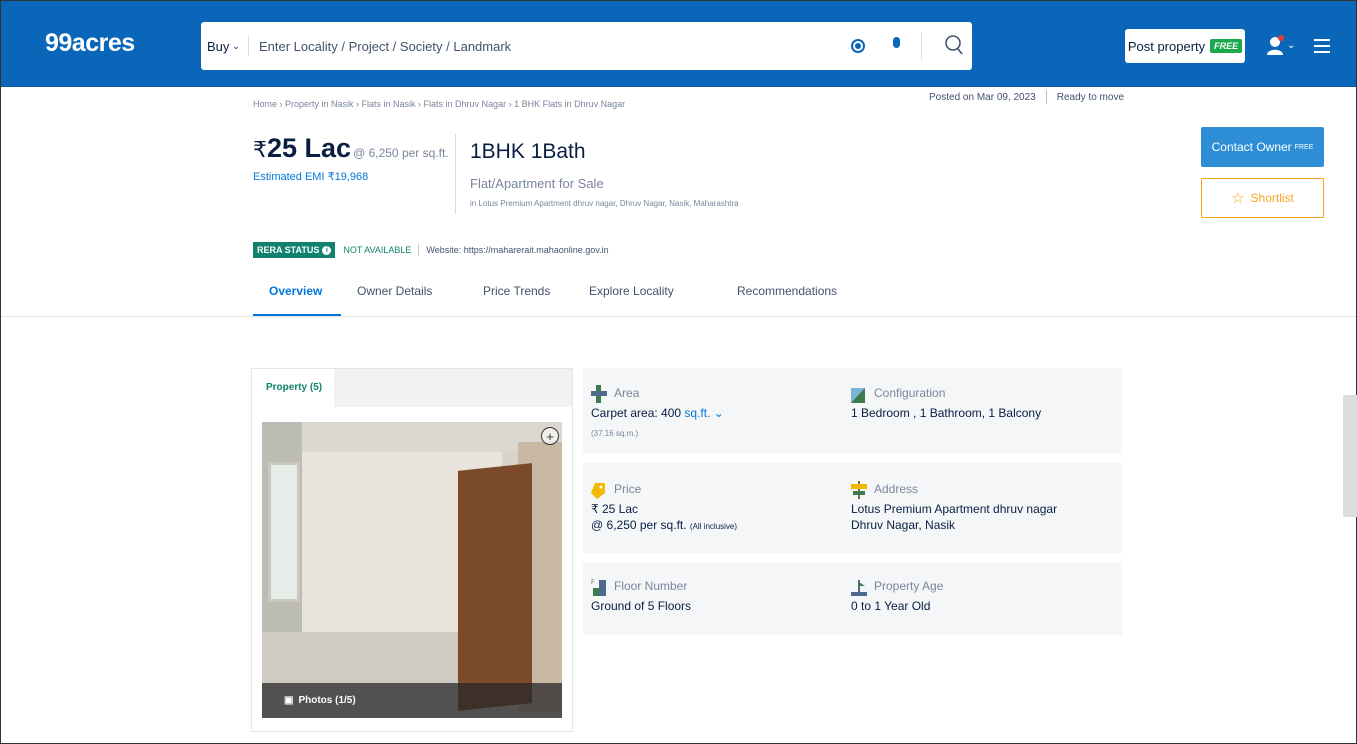 The width and height of the screenshot is (1357, 744). What do you see at coordinates (327, 700) in the screenshot?
I see `photos-counter: Photos (1/5)` at bounding box center [327, 700].